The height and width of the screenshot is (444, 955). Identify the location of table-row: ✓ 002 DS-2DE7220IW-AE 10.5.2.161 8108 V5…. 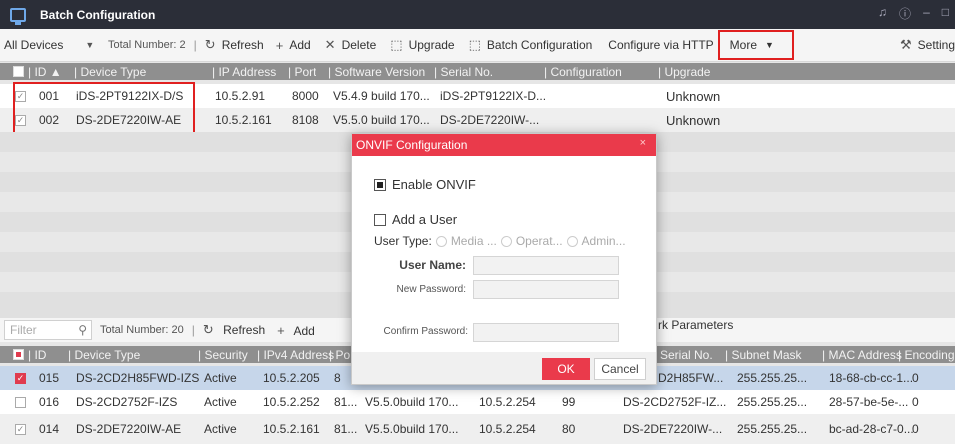
(477, 120).